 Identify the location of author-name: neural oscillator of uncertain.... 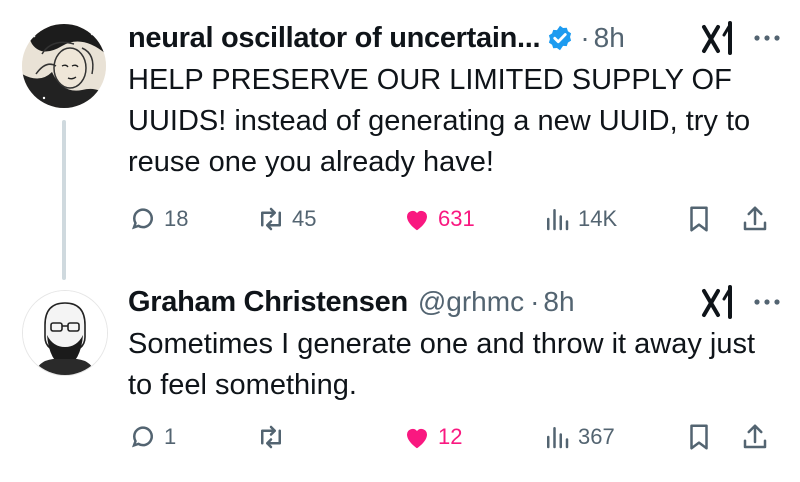
(334, 38).